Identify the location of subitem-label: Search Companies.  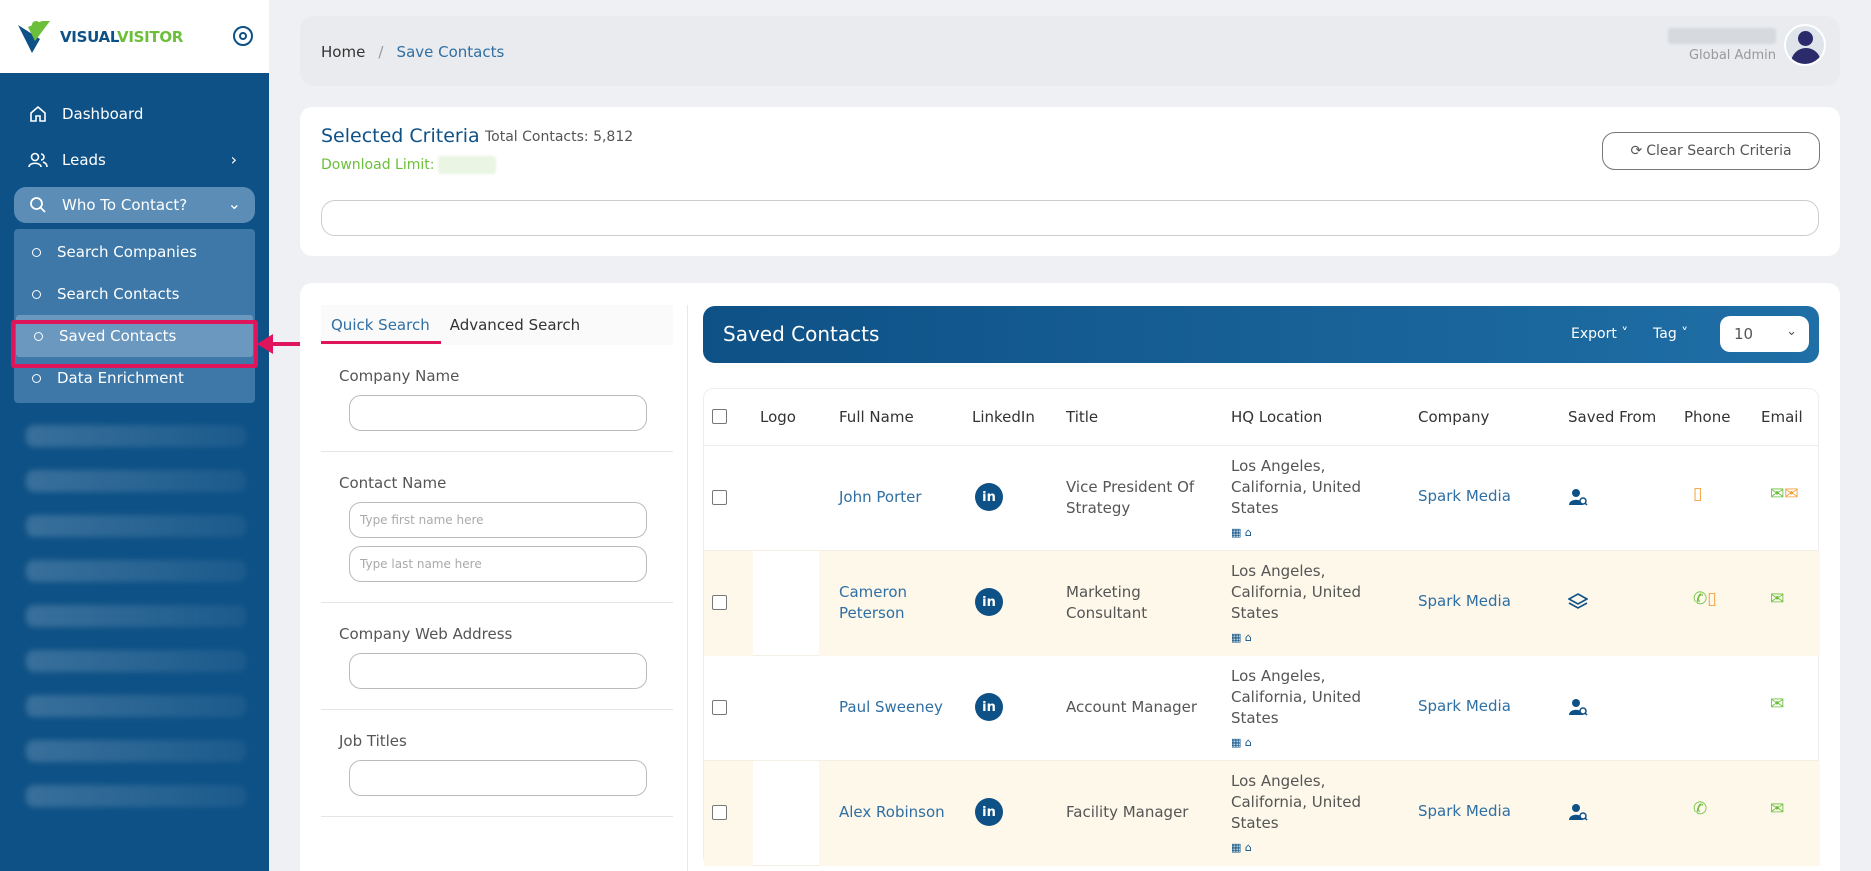
(127, 252).